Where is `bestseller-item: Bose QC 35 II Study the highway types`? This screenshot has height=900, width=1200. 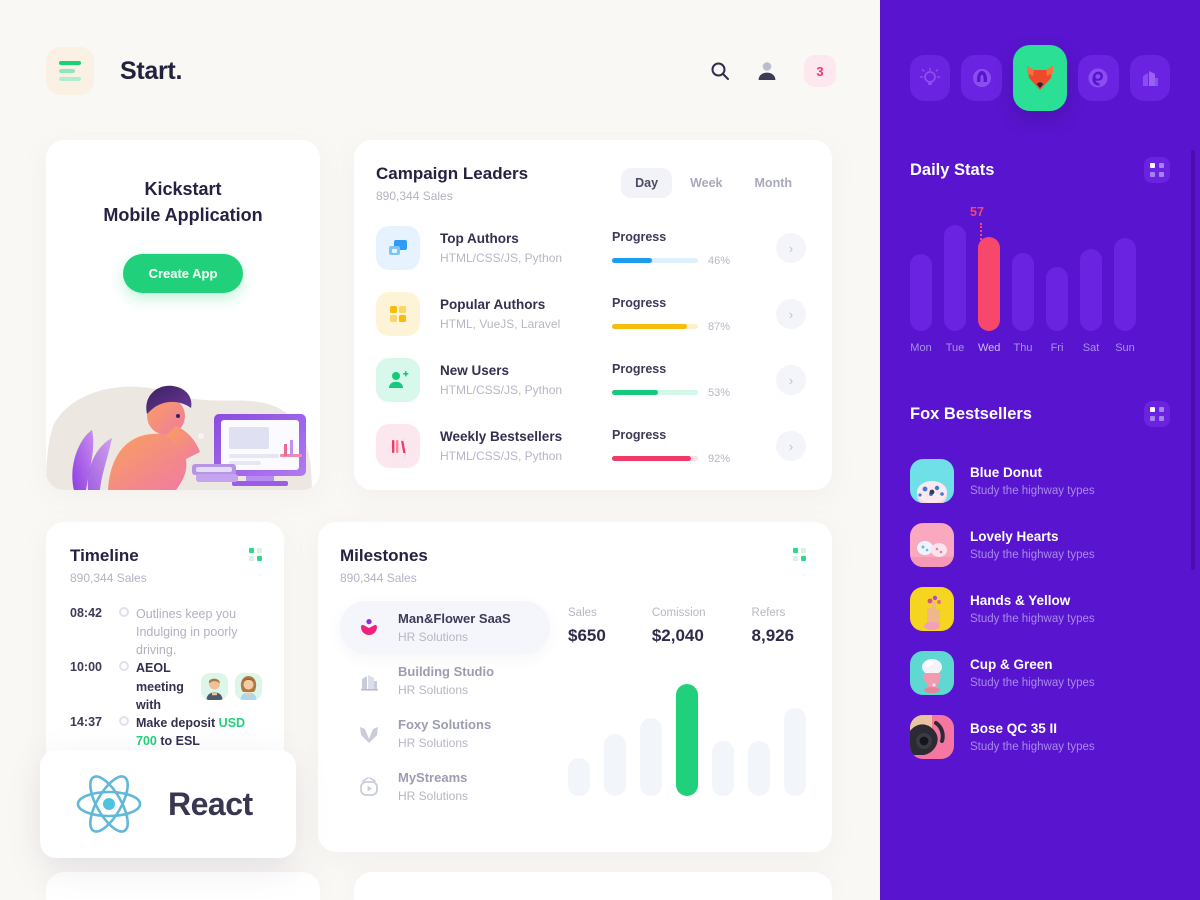 bestseller-item: Bose QC 35 II Study the highway types is located at coordinates (1040, 737).